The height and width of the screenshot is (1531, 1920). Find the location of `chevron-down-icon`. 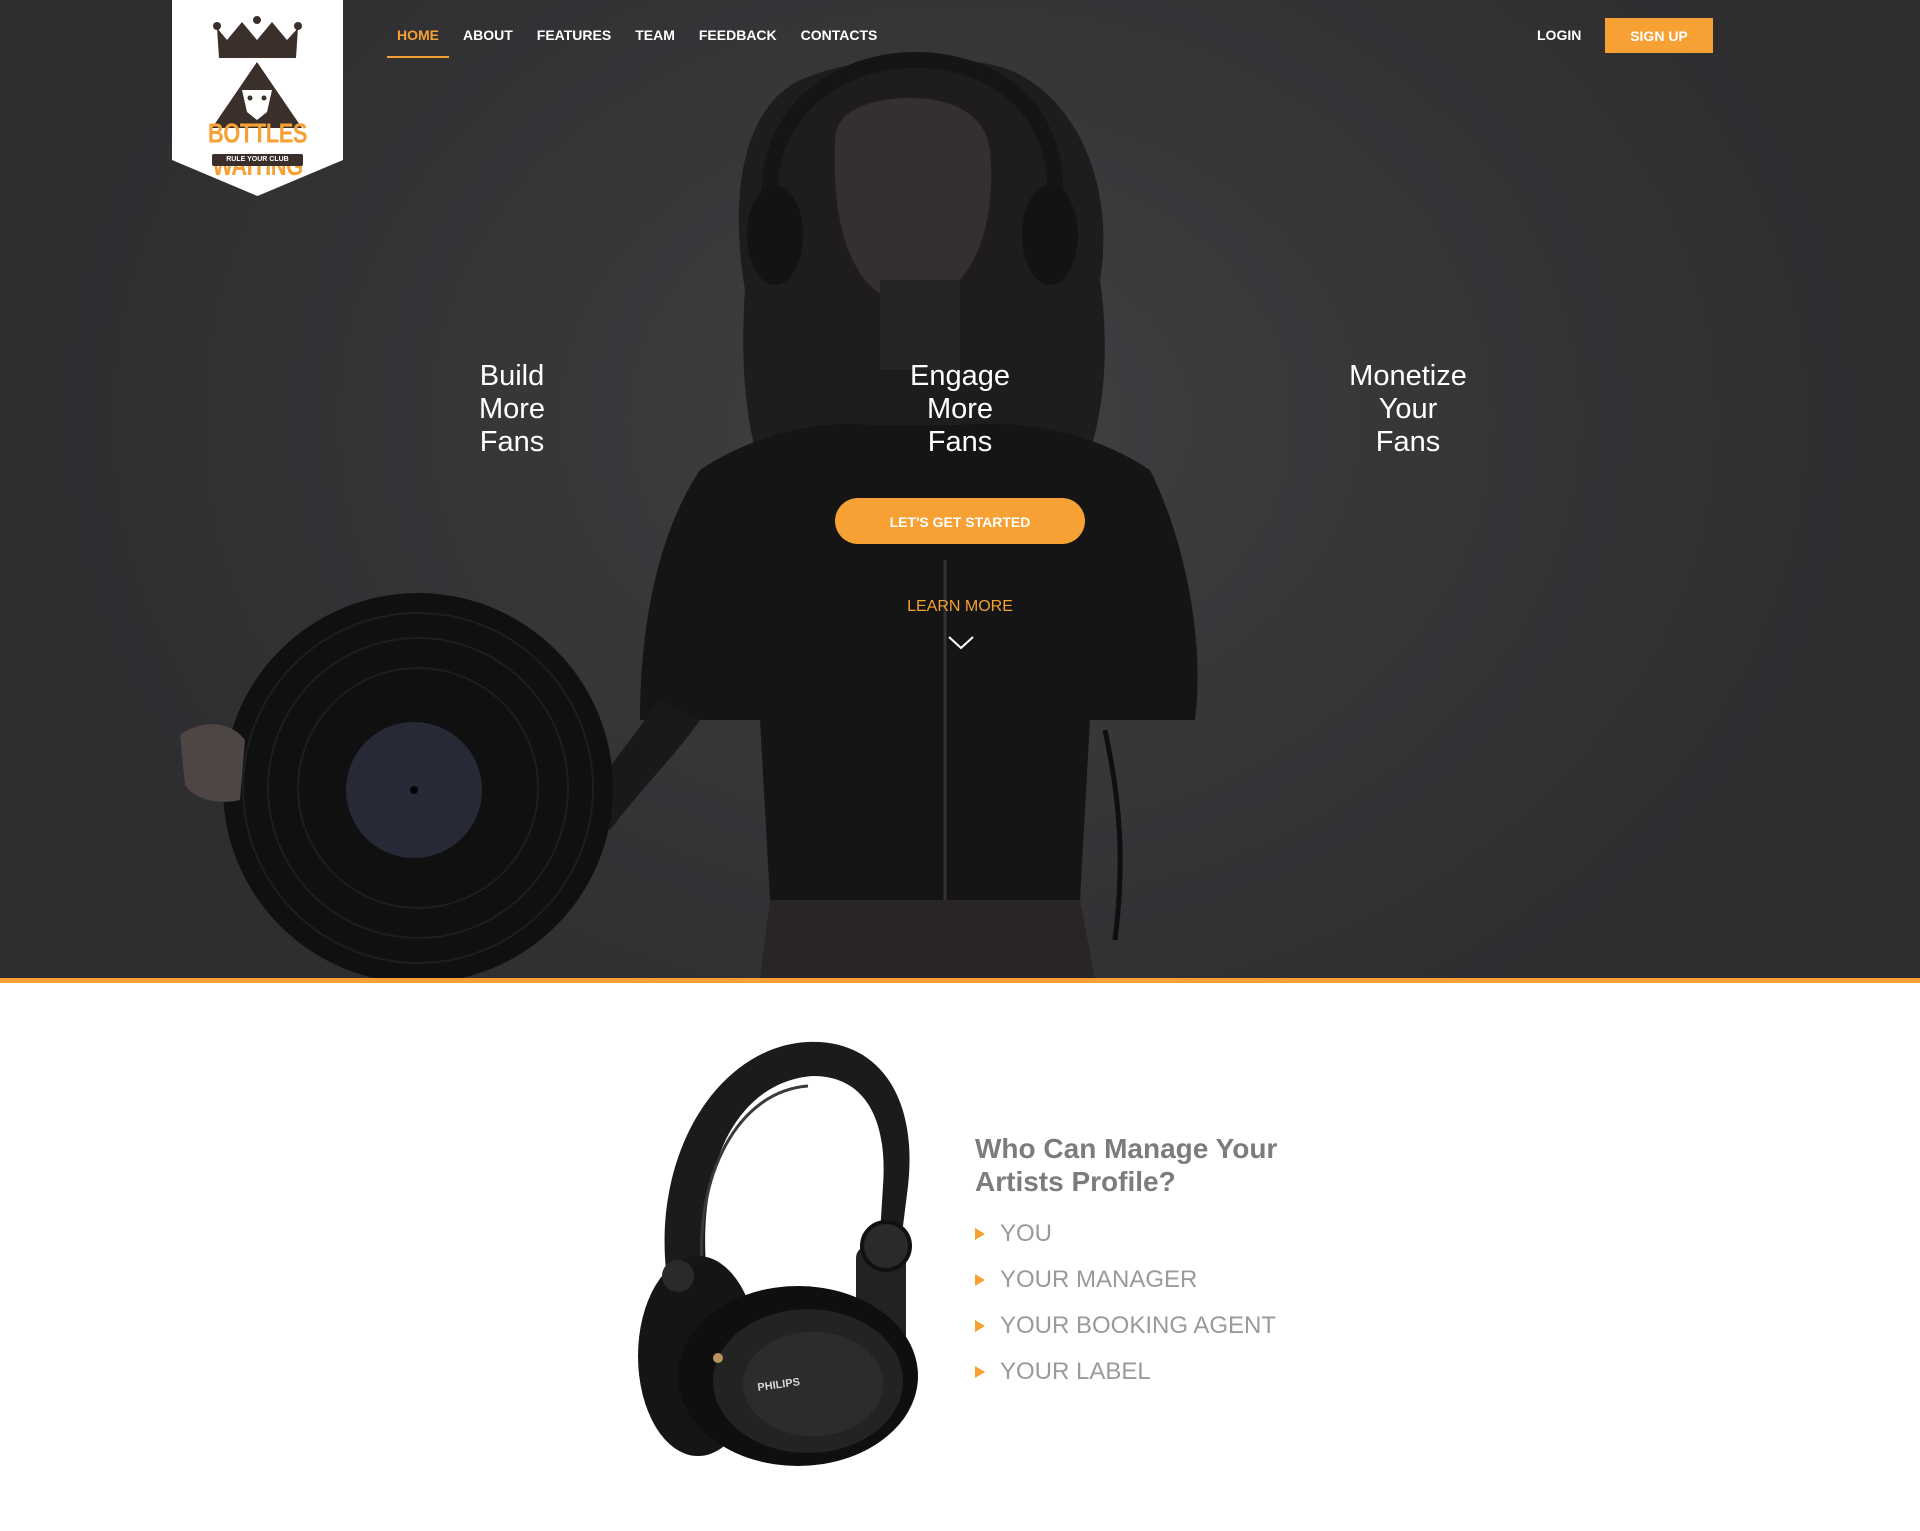

chevron-down-icon is located at coordinates (961, 643).